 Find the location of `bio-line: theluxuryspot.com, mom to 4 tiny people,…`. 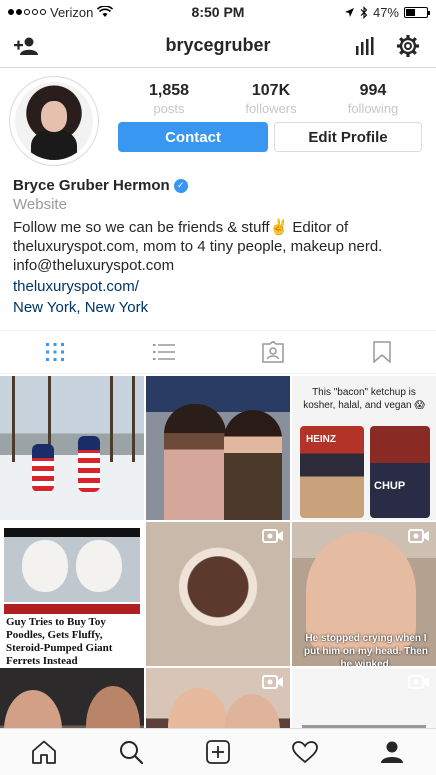

bio-line: theluxuryspot.com, mom to 4 tiny people,… is located at coordinates (198, 246).